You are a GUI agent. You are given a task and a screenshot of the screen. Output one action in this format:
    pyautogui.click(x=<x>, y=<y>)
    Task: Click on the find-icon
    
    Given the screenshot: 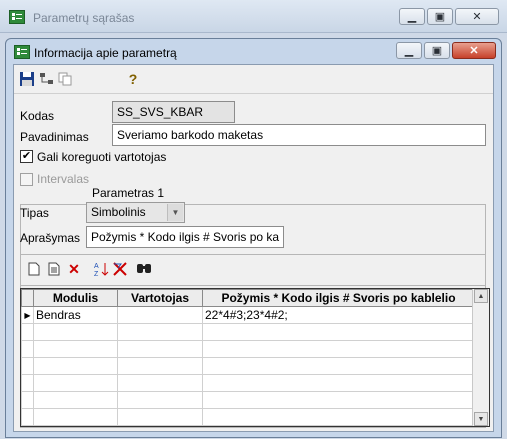 What is the action you would take?
    pyautogui.click(x=144, y=268)
    